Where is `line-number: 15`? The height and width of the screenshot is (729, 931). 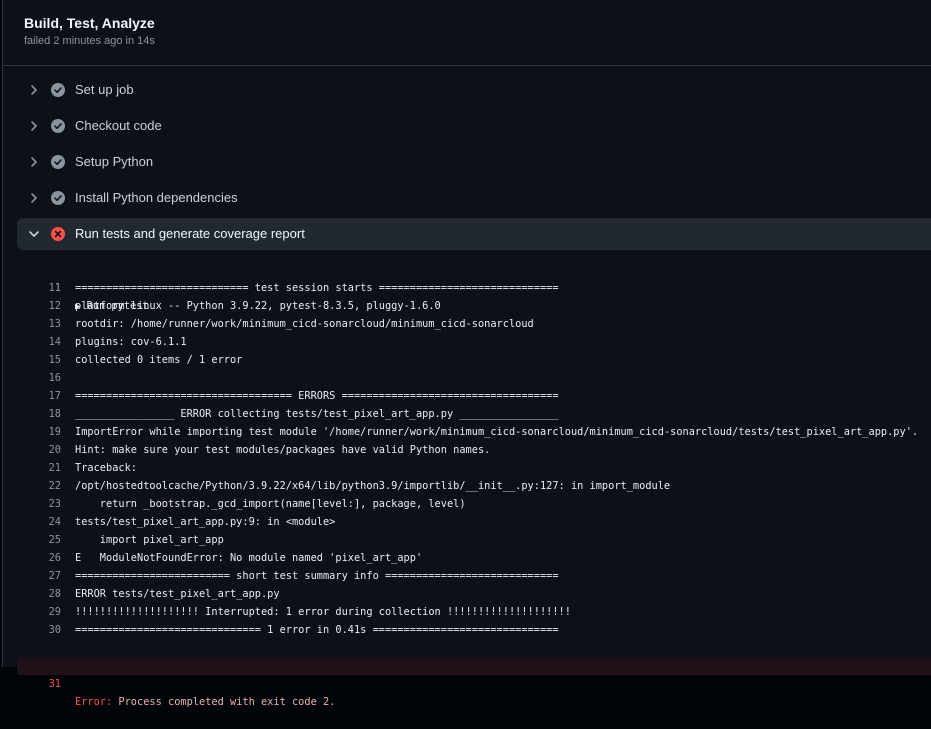 line-number: 15 is located at coordinates (39, 360).